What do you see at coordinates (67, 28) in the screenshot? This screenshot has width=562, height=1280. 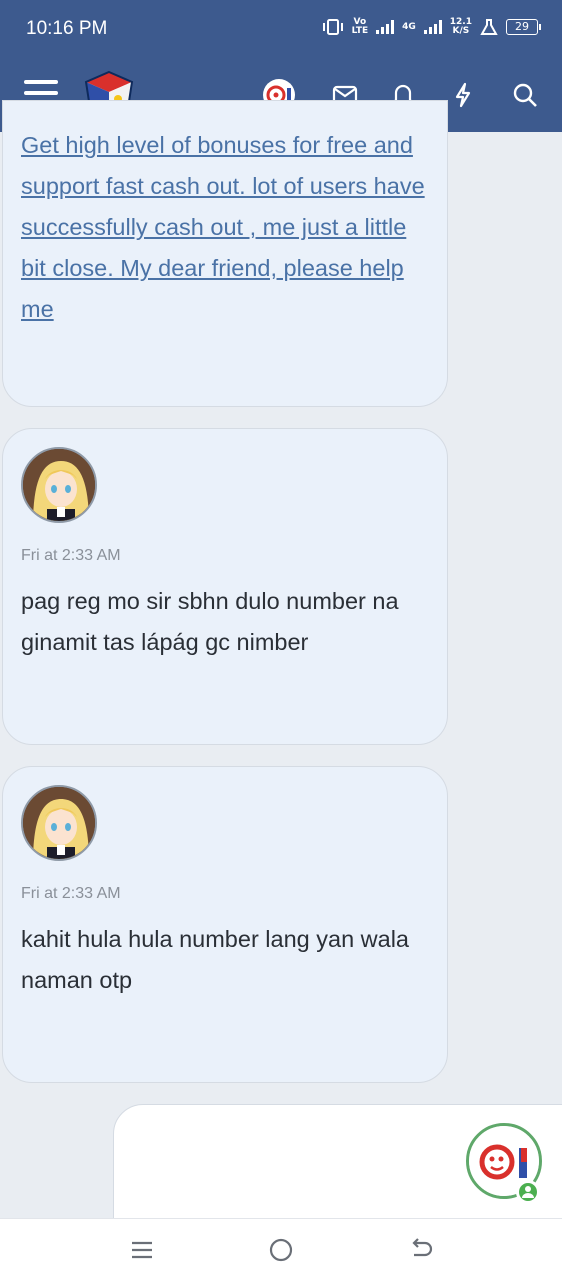 I see `status-time: 10:16 PM` at bounding box center [67, 28].